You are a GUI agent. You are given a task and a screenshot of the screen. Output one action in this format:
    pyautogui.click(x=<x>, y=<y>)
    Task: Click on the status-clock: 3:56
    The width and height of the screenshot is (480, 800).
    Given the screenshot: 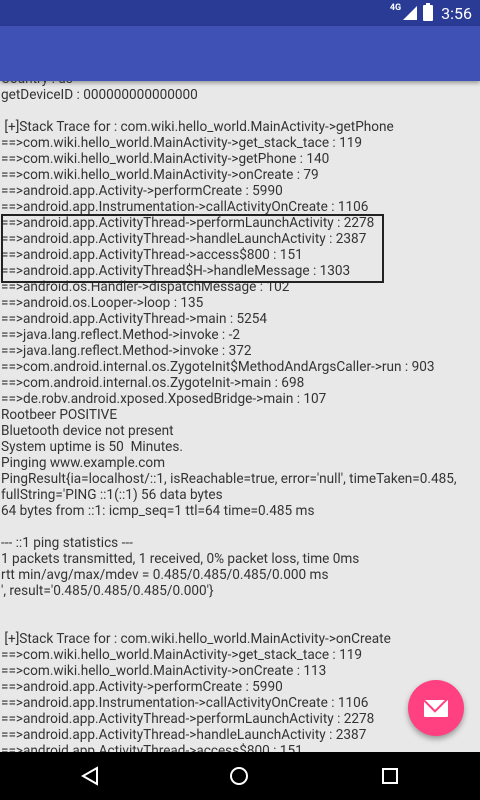 What is the action you would take?
    pyautogui.click(x=456, y=13)
    